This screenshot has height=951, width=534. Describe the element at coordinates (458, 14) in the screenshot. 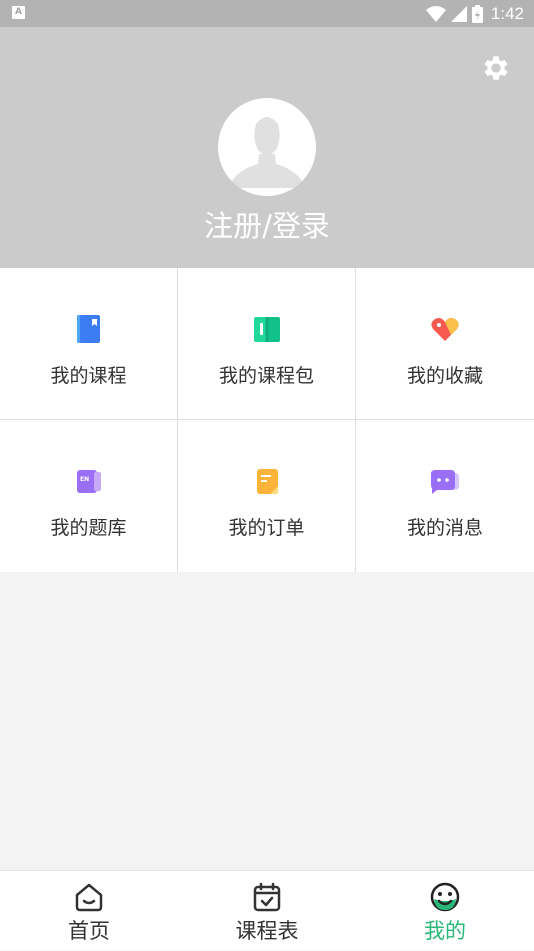

I see `signal-icon` at that location.